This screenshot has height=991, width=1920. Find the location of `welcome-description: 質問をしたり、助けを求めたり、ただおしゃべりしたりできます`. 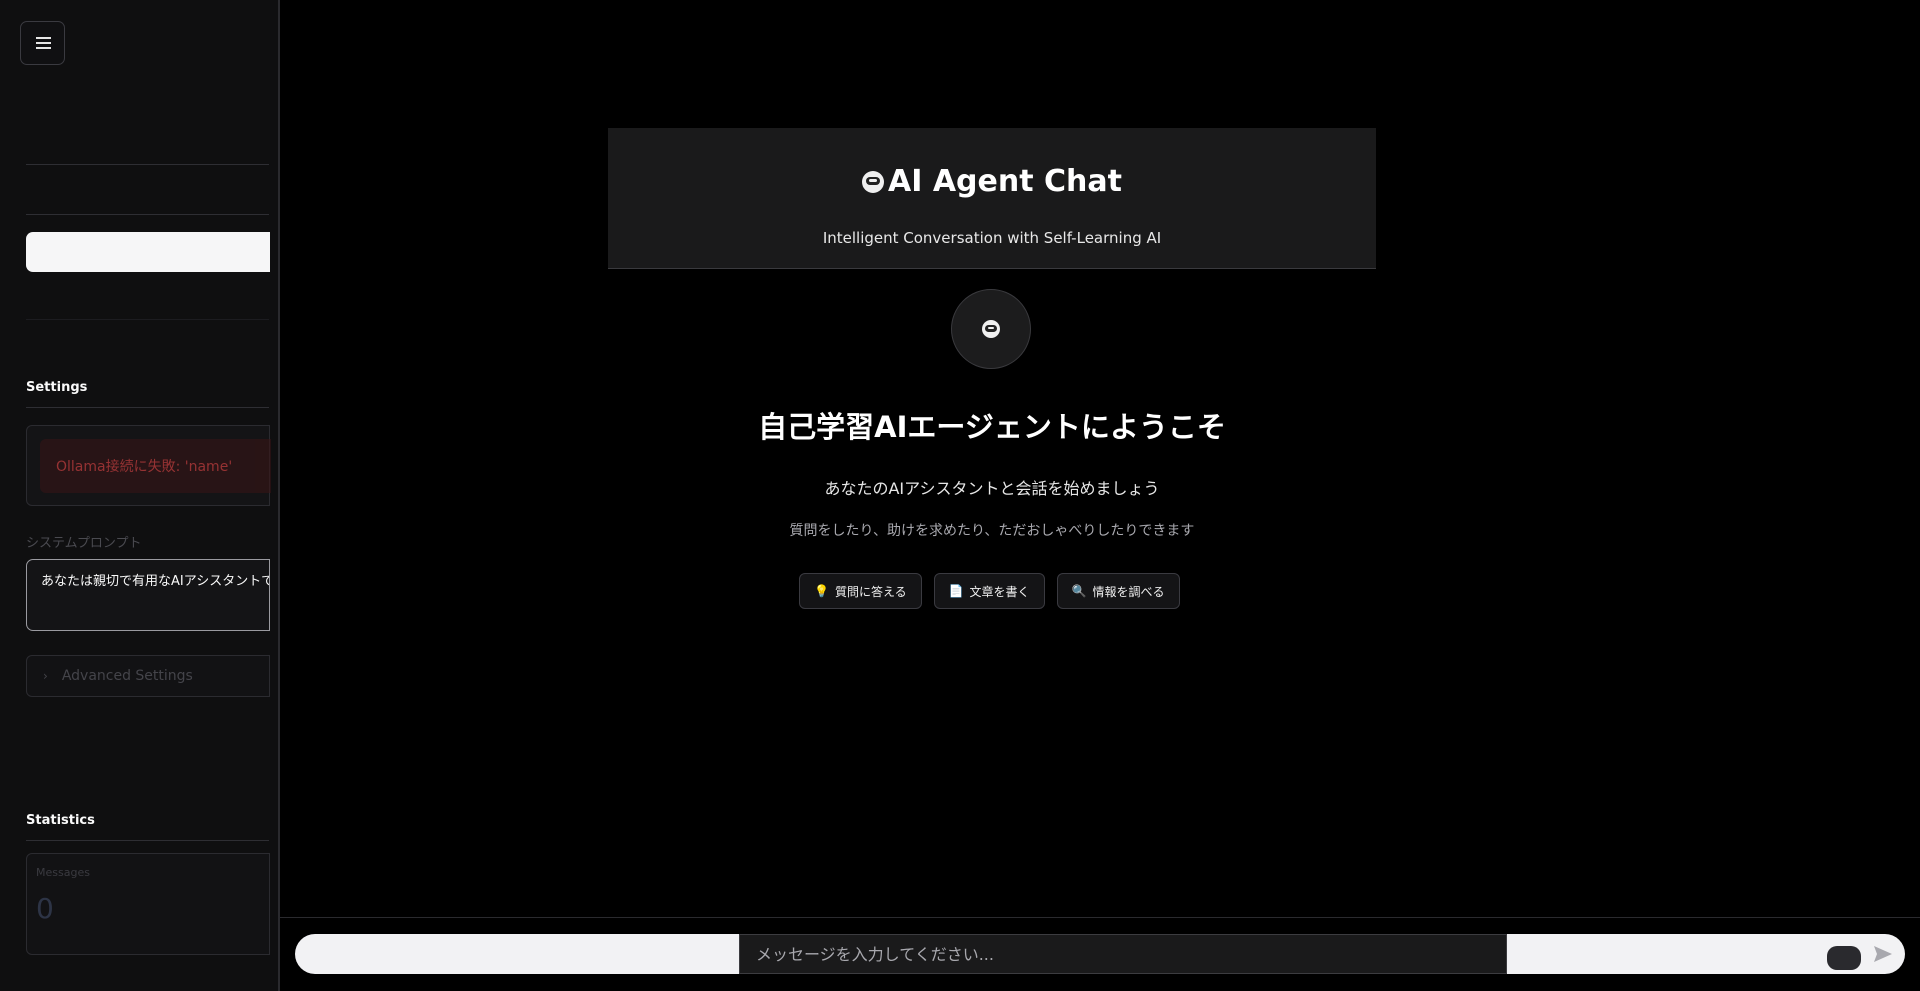

welcome-description: 質問をしたり、助けを求めたり、ただおしゃべりしたりできます is located at coordinates (992, 531).